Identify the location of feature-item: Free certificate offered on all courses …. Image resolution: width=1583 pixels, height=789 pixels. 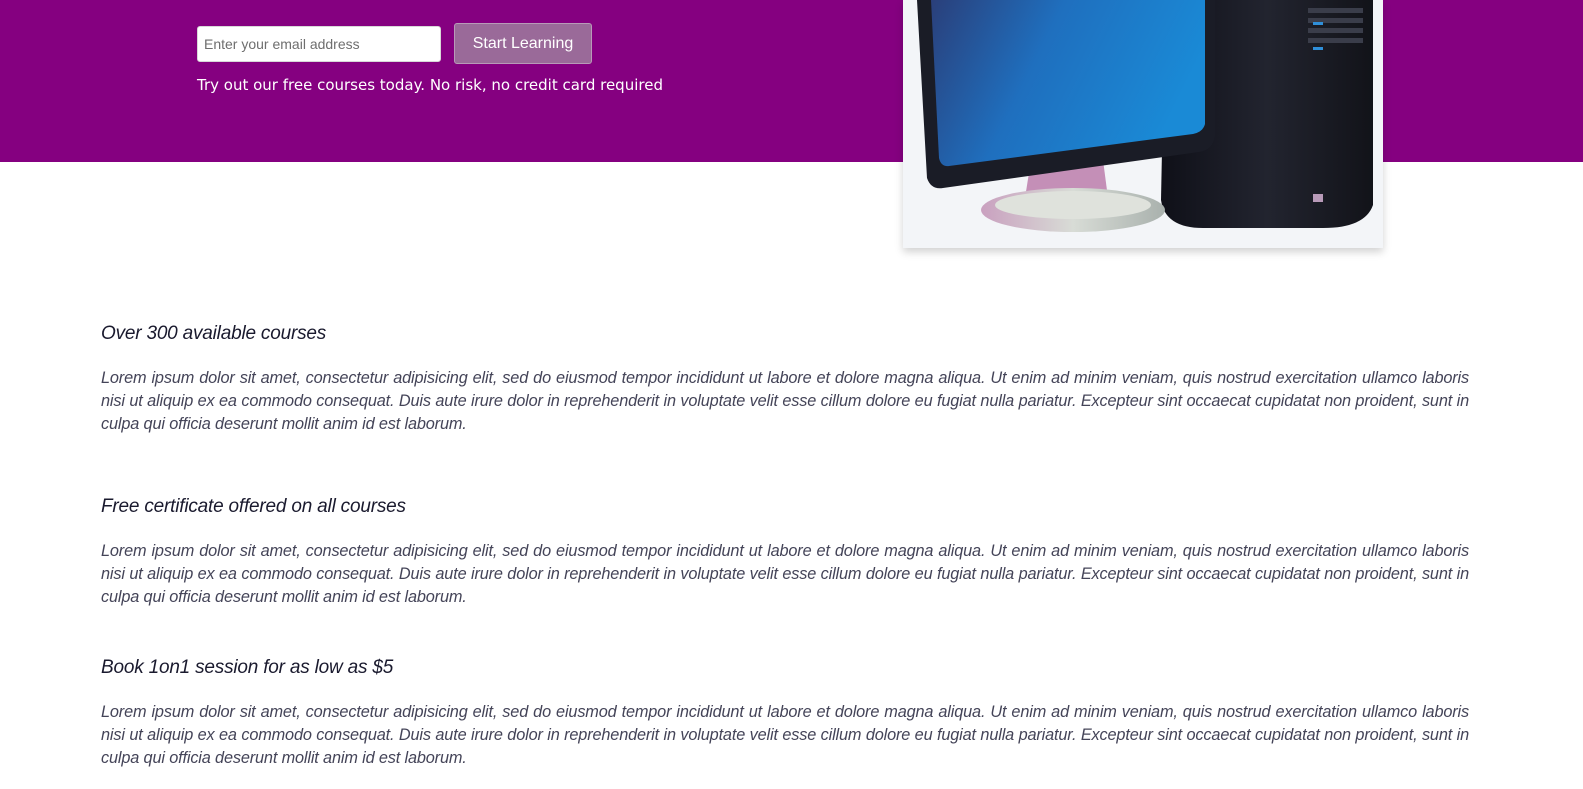
(785, 552).